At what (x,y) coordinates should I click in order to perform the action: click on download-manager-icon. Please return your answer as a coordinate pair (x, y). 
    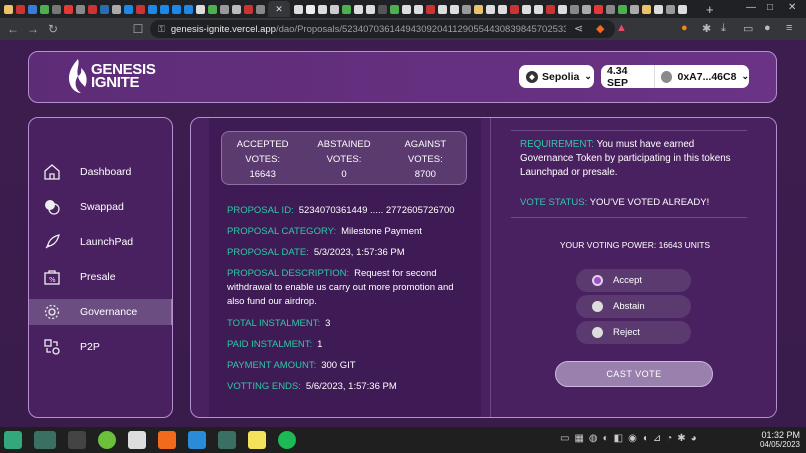
    Looking at the image, I should click on (107, 440).